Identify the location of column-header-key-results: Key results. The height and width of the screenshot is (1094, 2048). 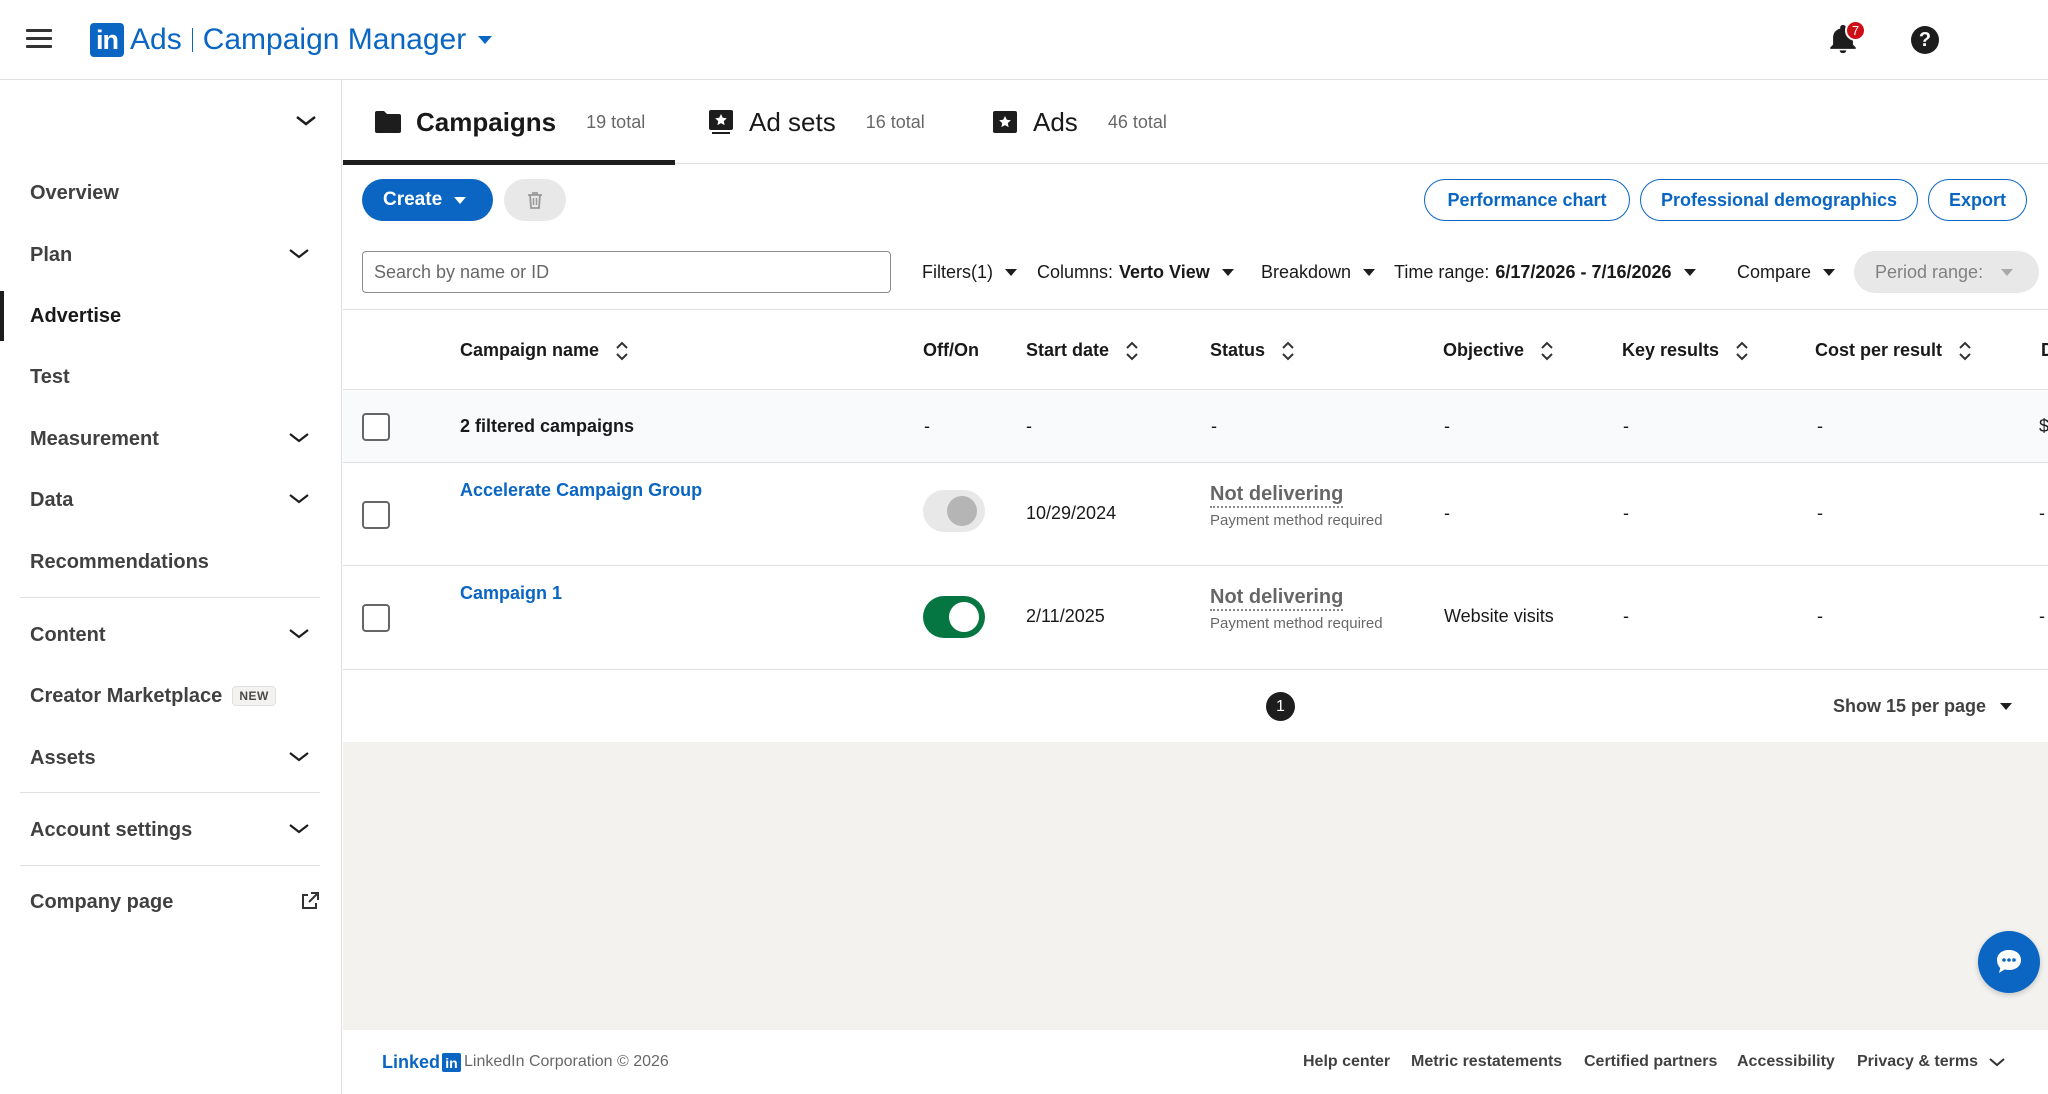
(1685, 350).